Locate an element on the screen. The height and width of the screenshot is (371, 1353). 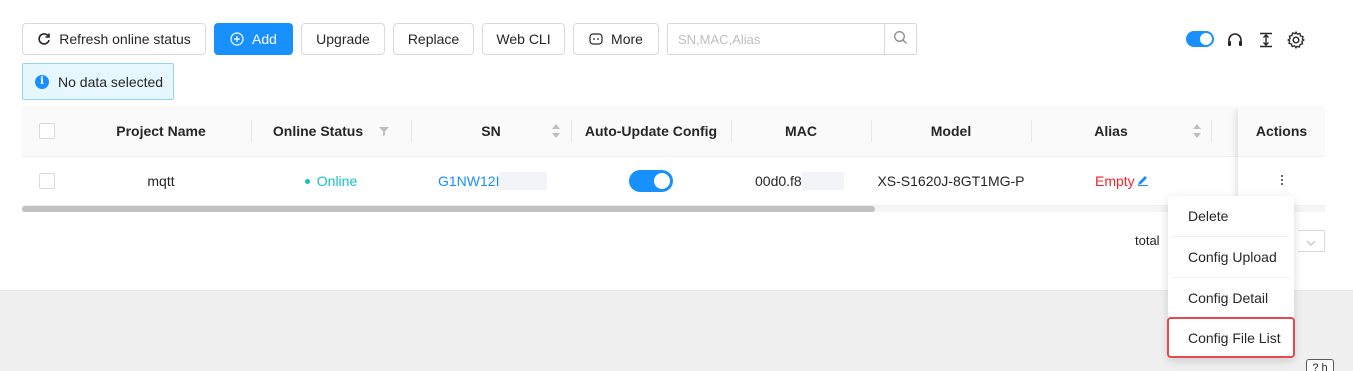
column-header-actions: Actions is located at coordinates (1281, 131).